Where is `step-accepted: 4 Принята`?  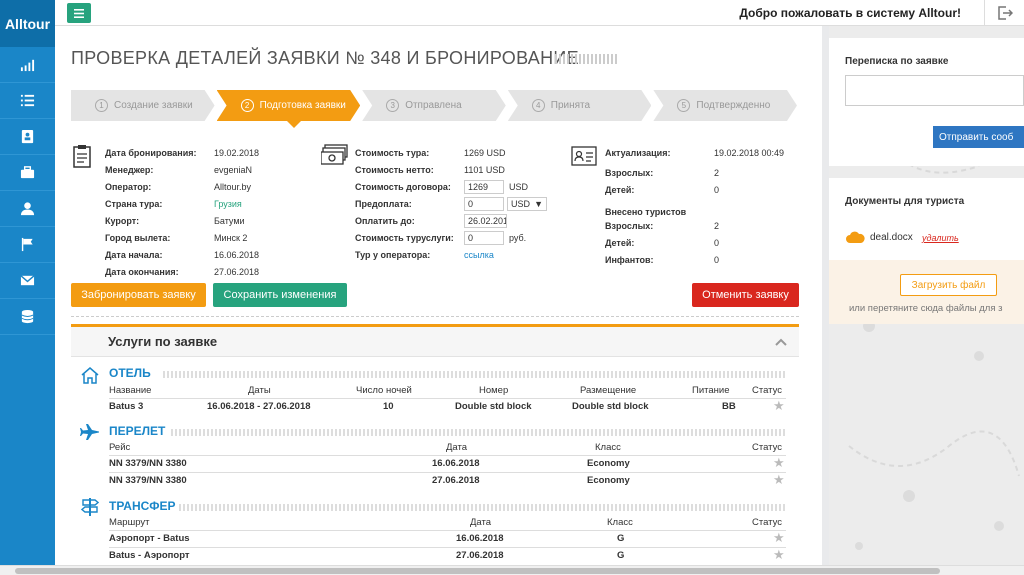 step-accepted: 4 Принята is located at coordinates (580, 105).